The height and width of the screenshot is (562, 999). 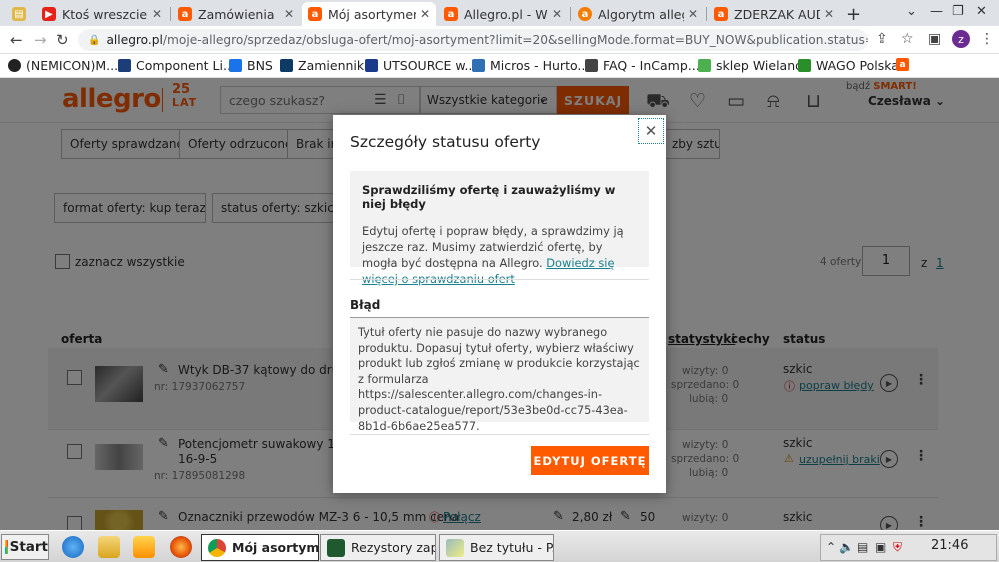 I want to click on folder-icon, so click(x=109, y=547).